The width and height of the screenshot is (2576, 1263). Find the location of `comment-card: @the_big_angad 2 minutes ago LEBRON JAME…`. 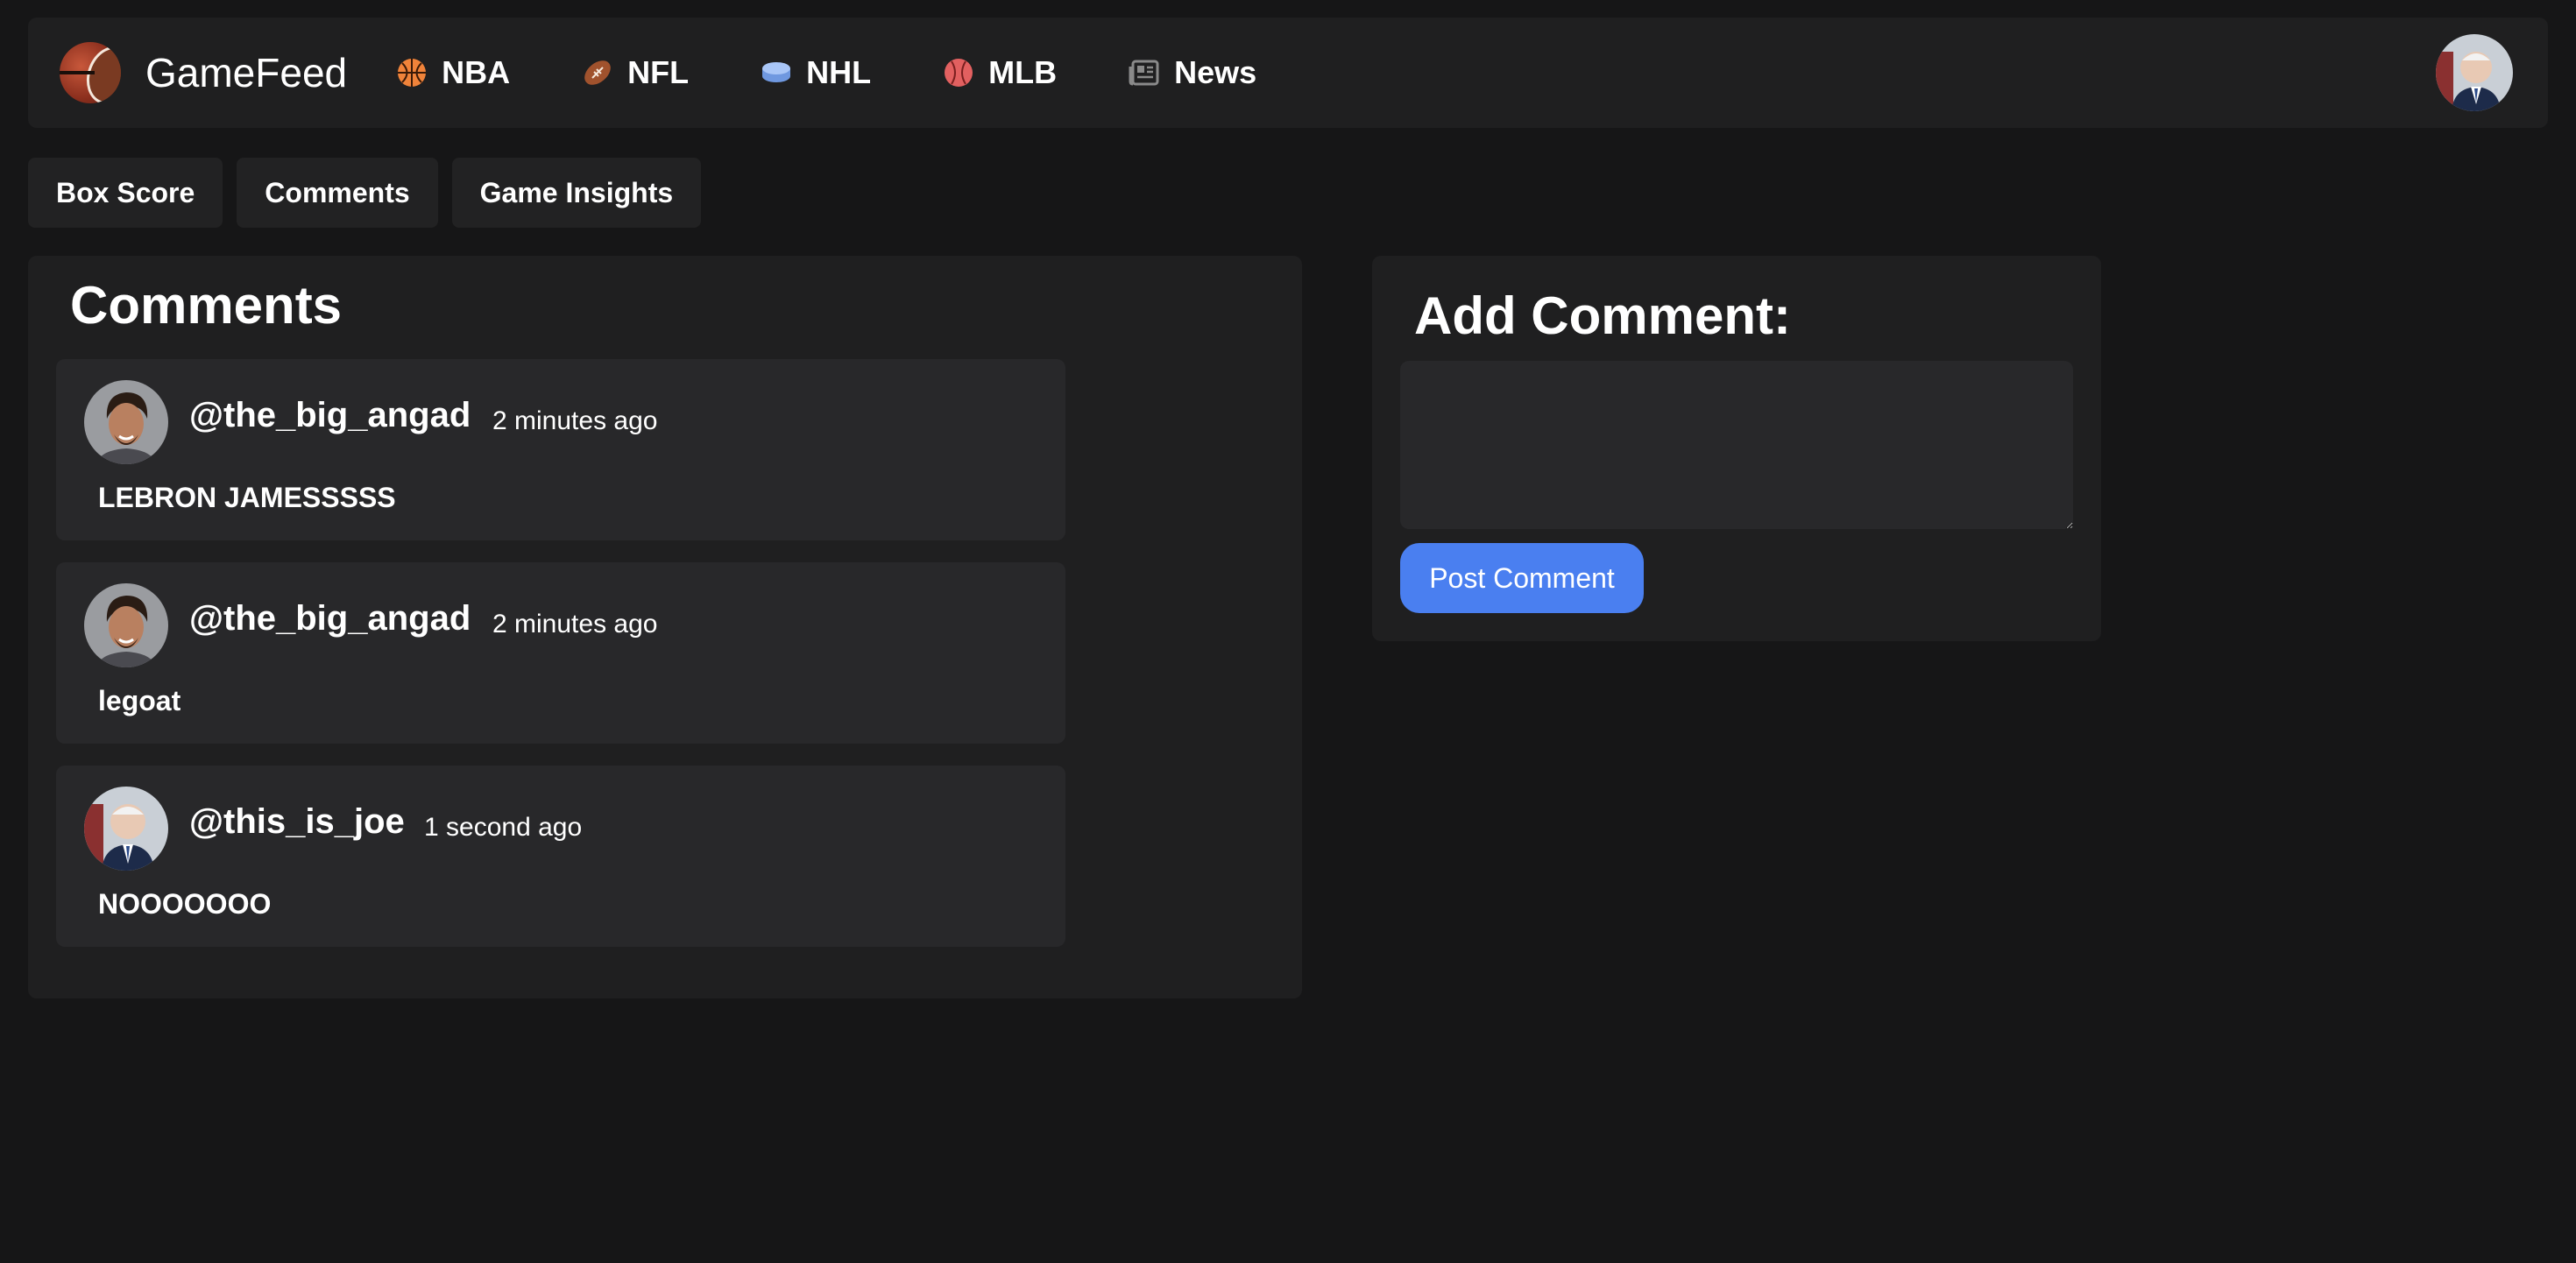

comment-card: @the_big_angad 2 minutes ago LEBRON JAME… is located at coordinates (560, 450).